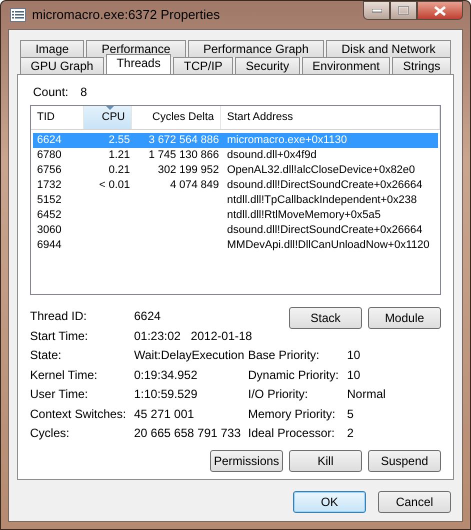 The width and height of the screenshot is (471, 530). I want to click on tab: Disk and Network, so click(388, 48).